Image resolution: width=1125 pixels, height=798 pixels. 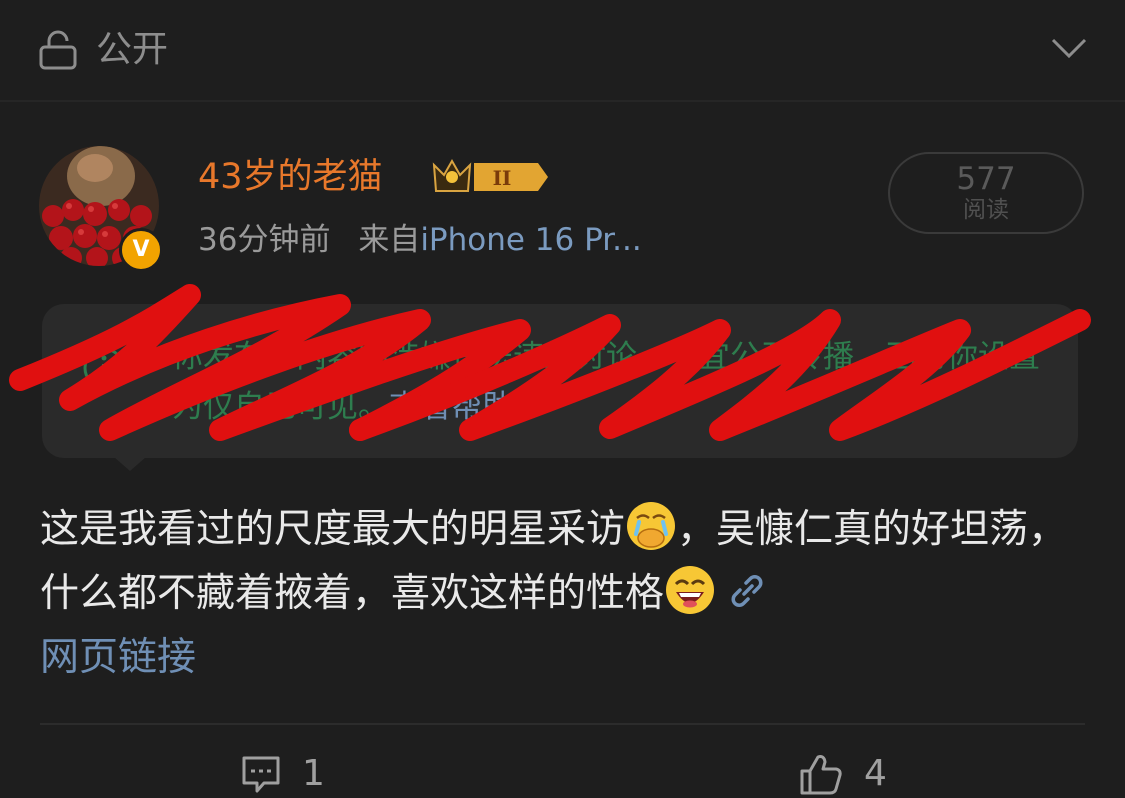 What do you see at coordinates (130, 464) in the screenshot?
I see `notice-pointer` at bounding box center [130, 464].